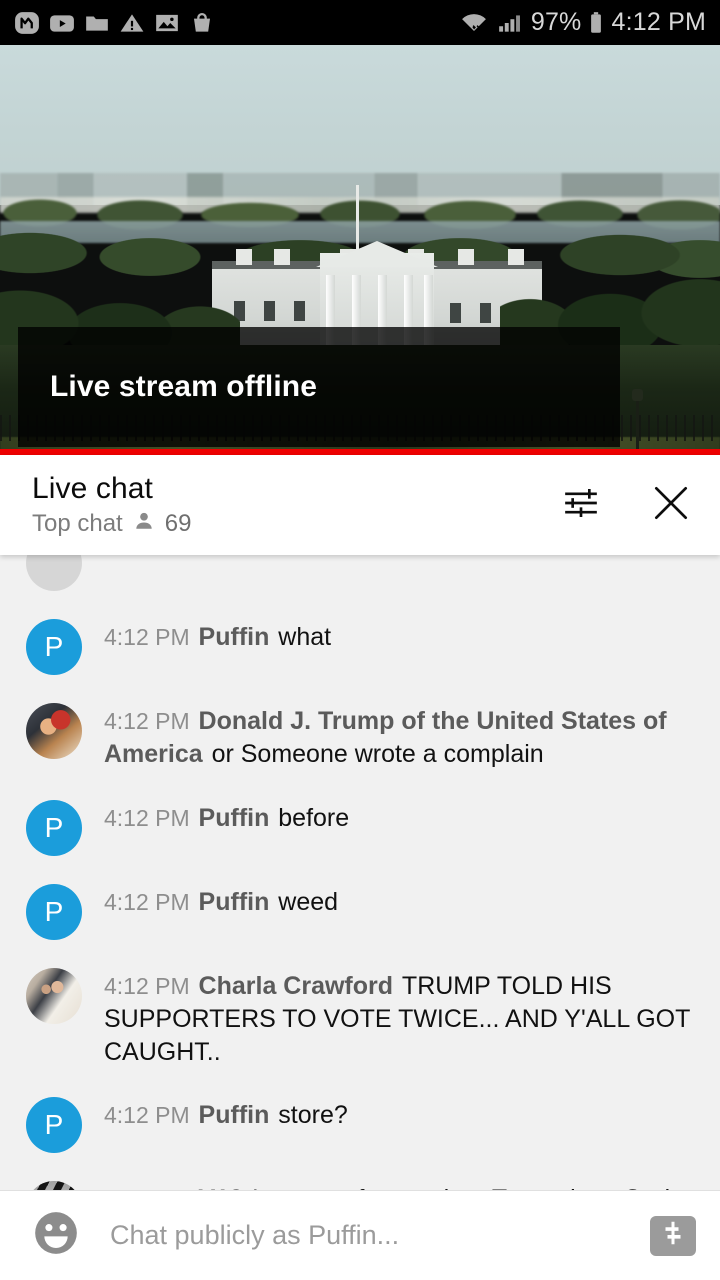 This screenshot has width=720, height=1280. What do you see at coordinates (144, 523) in the screenshot?
I see `person-icon` at bounding box center [144, 523].